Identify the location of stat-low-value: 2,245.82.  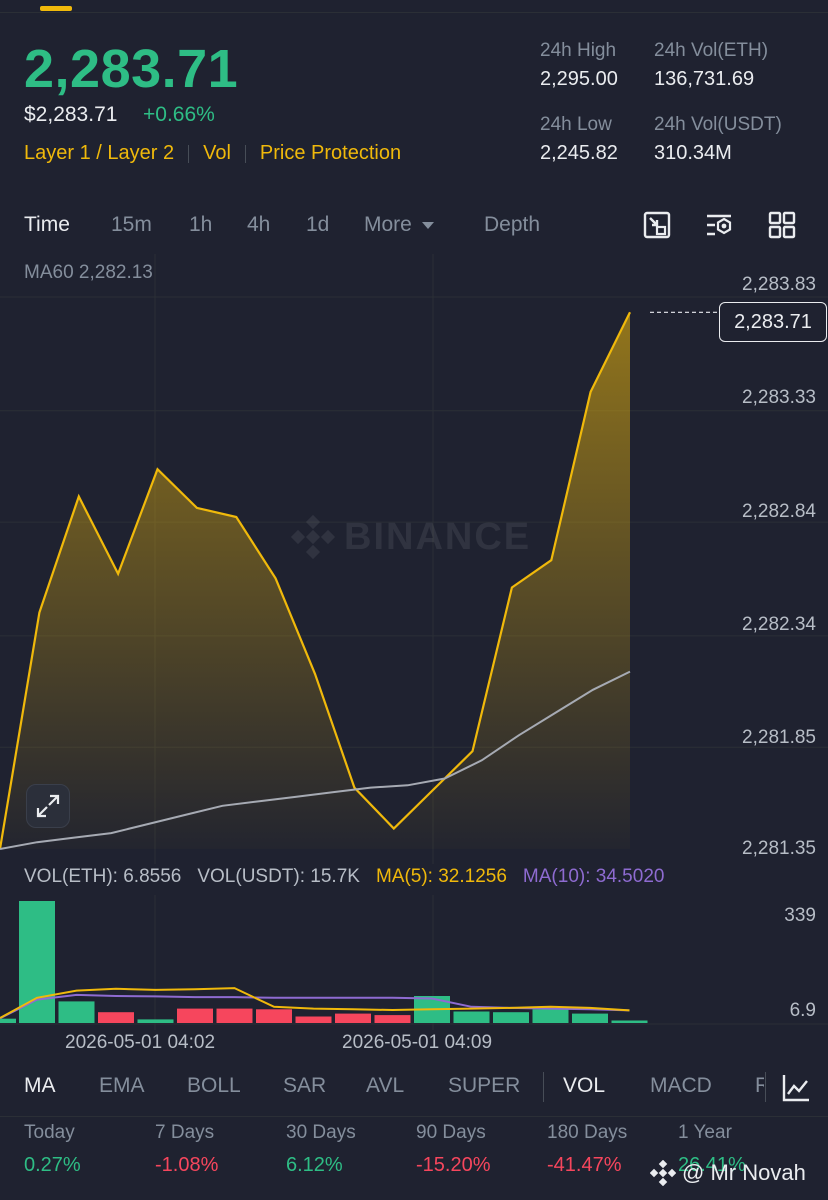
(579, 153).